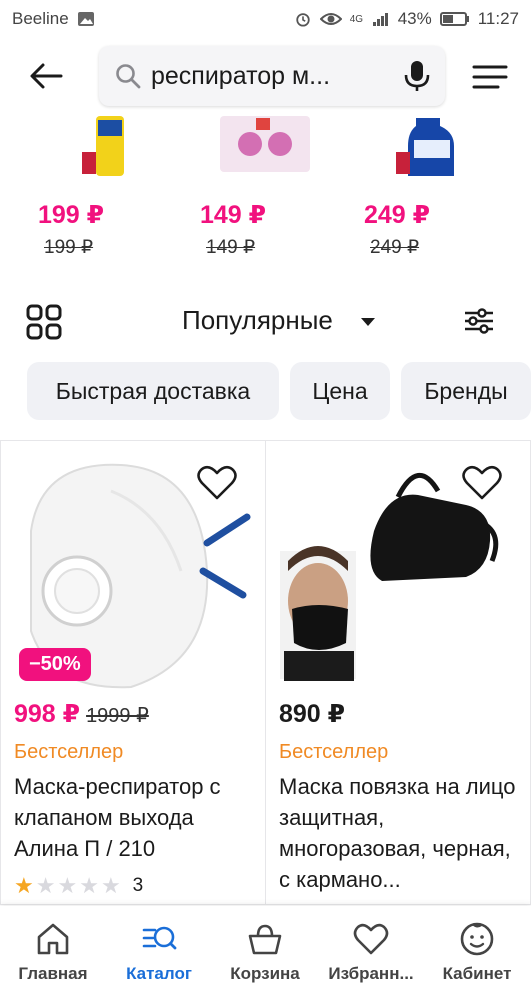 The width and height of the screenshot is (531, 1000). I want to click on nav-home: Главная, so click(53, 953).